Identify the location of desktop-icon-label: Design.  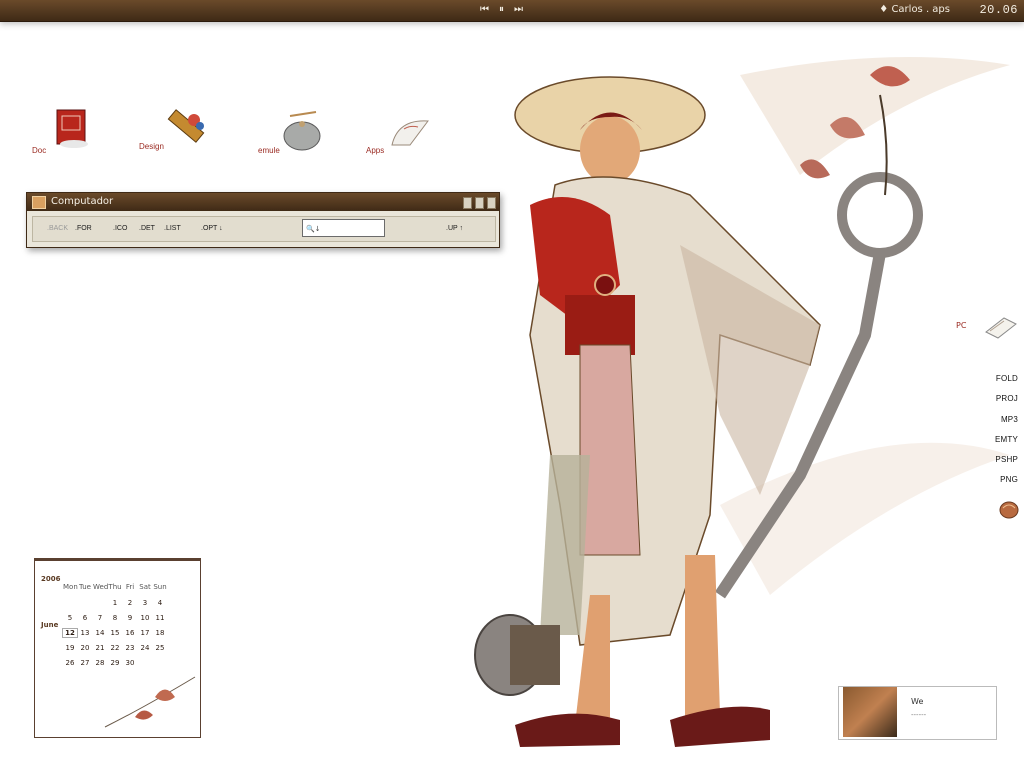
(151, 146).